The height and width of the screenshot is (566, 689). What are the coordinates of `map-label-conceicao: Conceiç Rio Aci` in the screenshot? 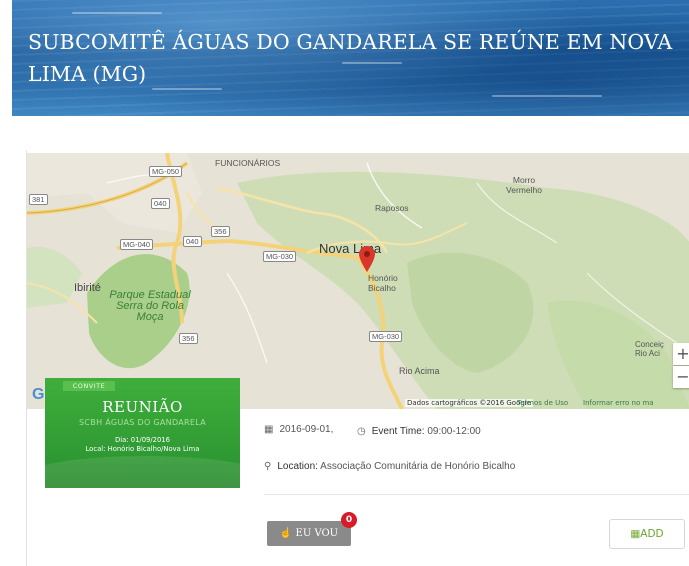 It's located at (649, 349).